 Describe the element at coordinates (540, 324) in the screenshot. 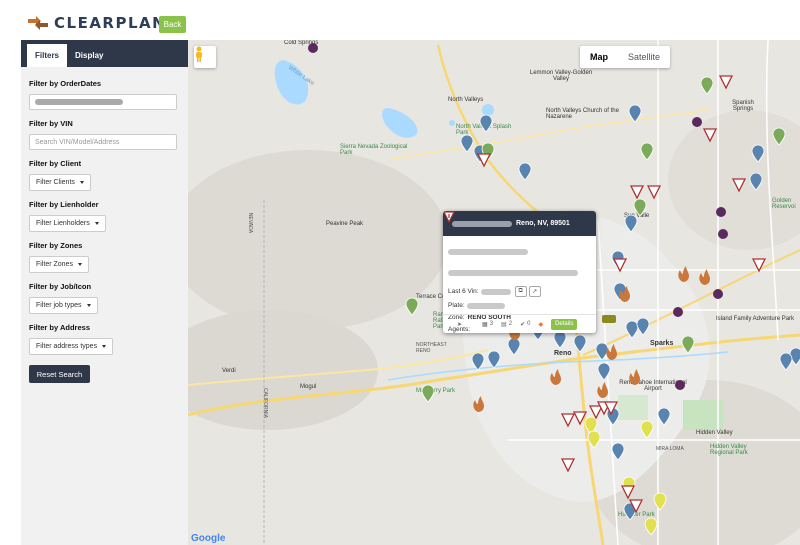

I see `tag-icon: ◆` at that location.